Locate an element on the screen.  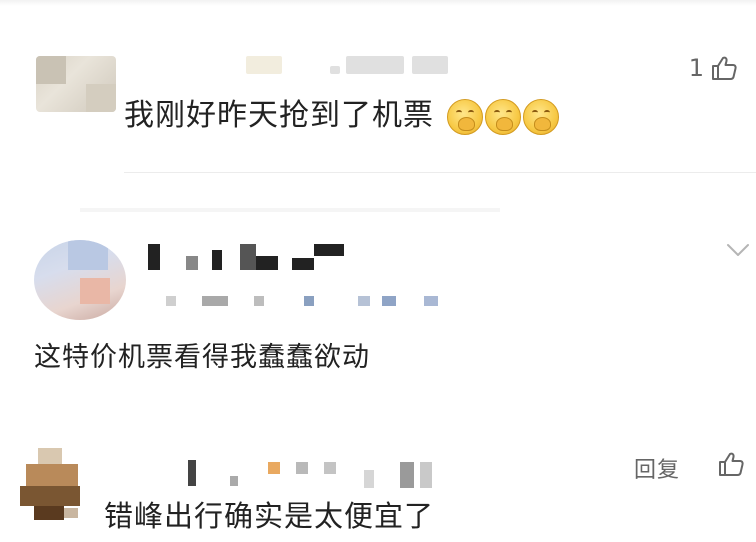
chevron-down-icon is located at coordinates (738, 250).